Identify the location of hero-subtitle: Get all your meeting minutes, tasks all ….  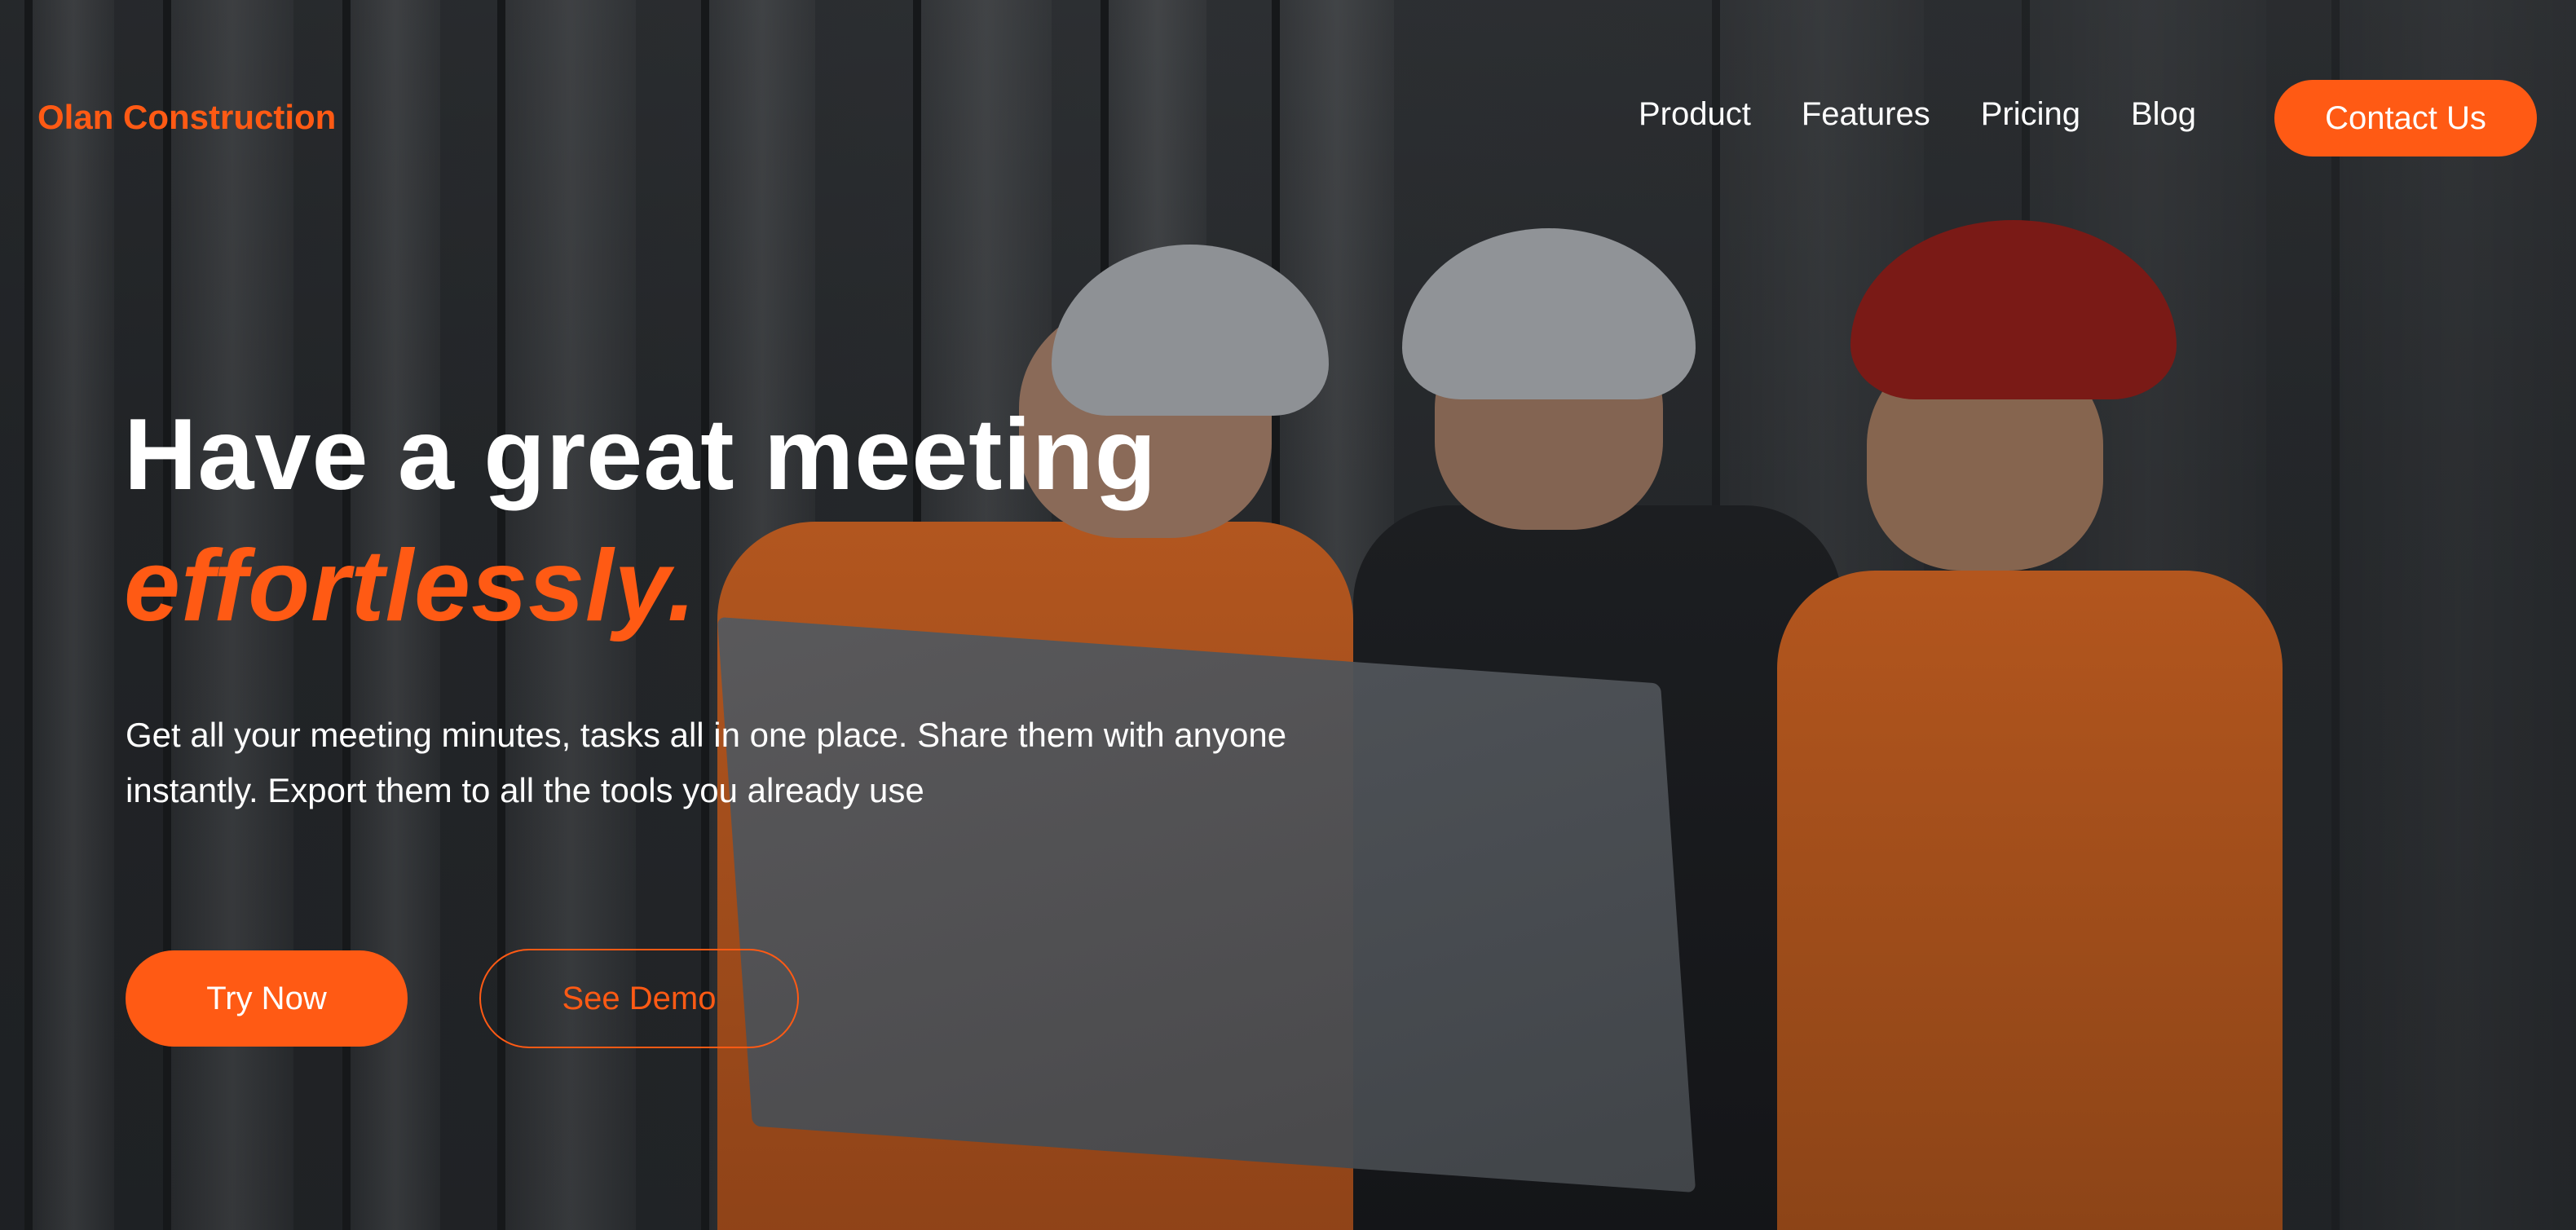
(706, 762).